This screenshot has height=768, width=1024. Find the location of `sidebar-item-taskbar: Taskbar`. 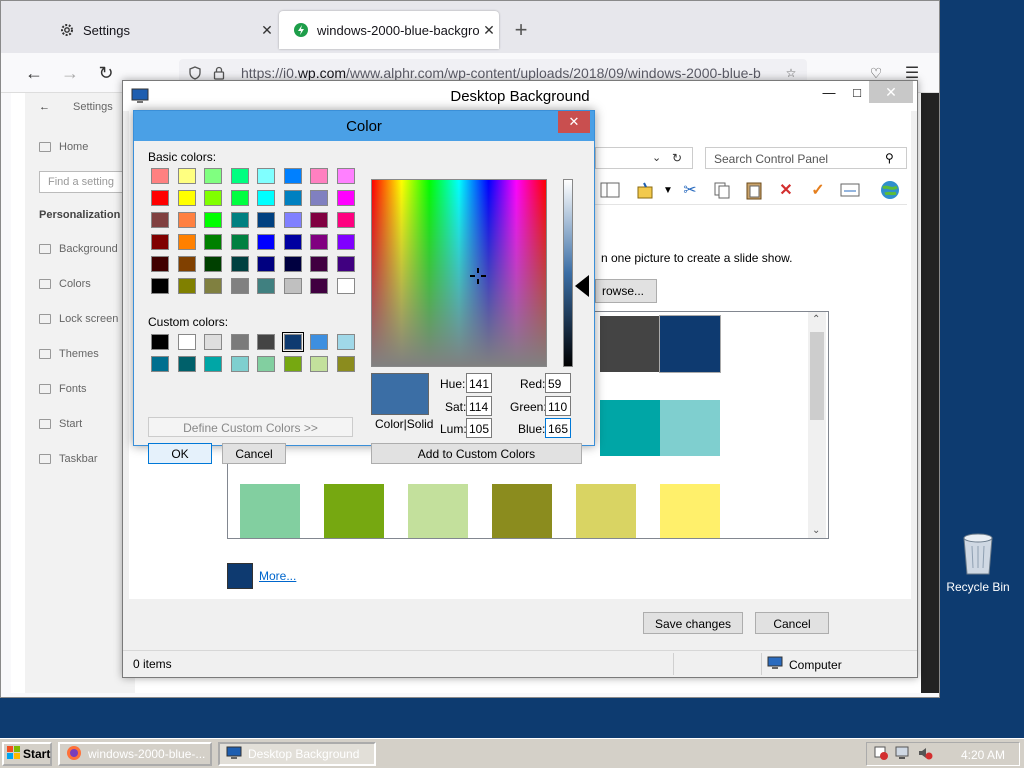

sidebar-item-taskbar: Taskbar is located at coordinates (68, 459).